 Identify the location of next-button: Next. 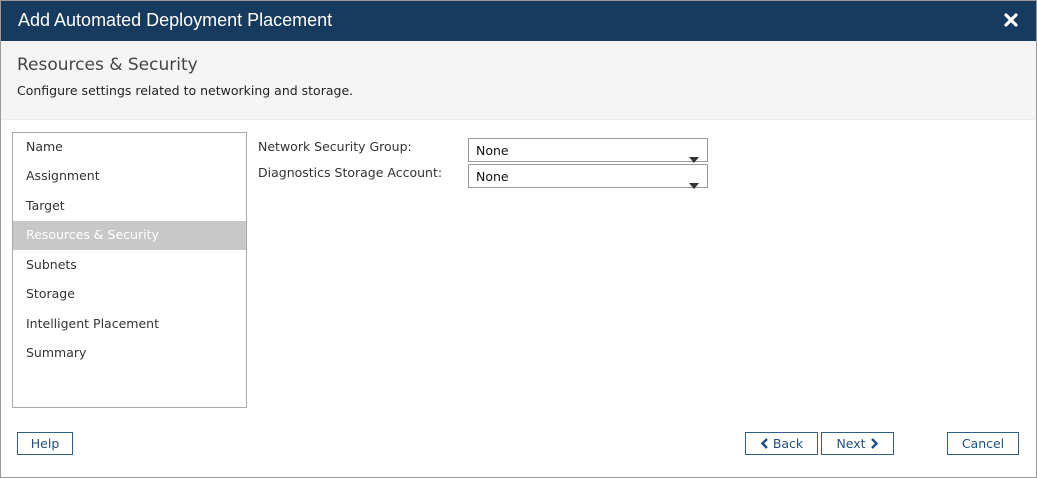
(857, 443).